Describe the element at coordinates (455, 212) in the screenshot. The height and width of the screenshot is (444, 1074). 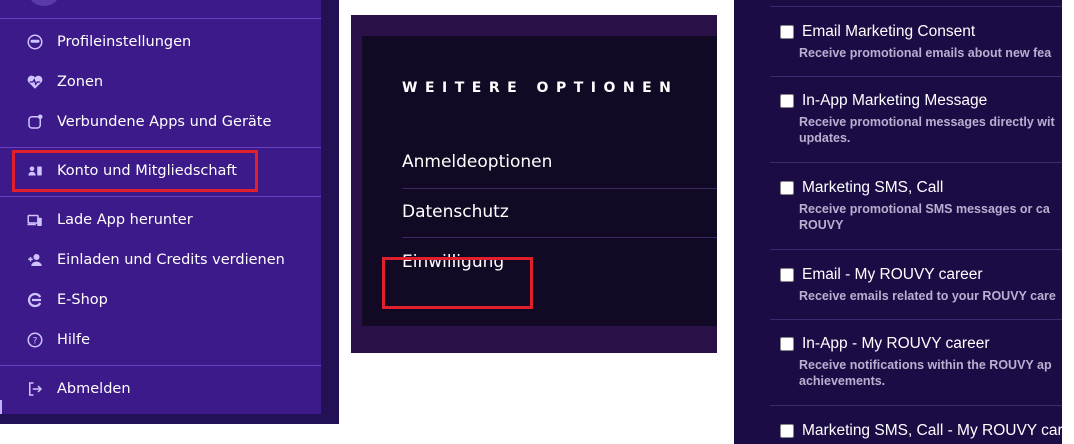
I see `option-privacy: Datenschutz` at that location.